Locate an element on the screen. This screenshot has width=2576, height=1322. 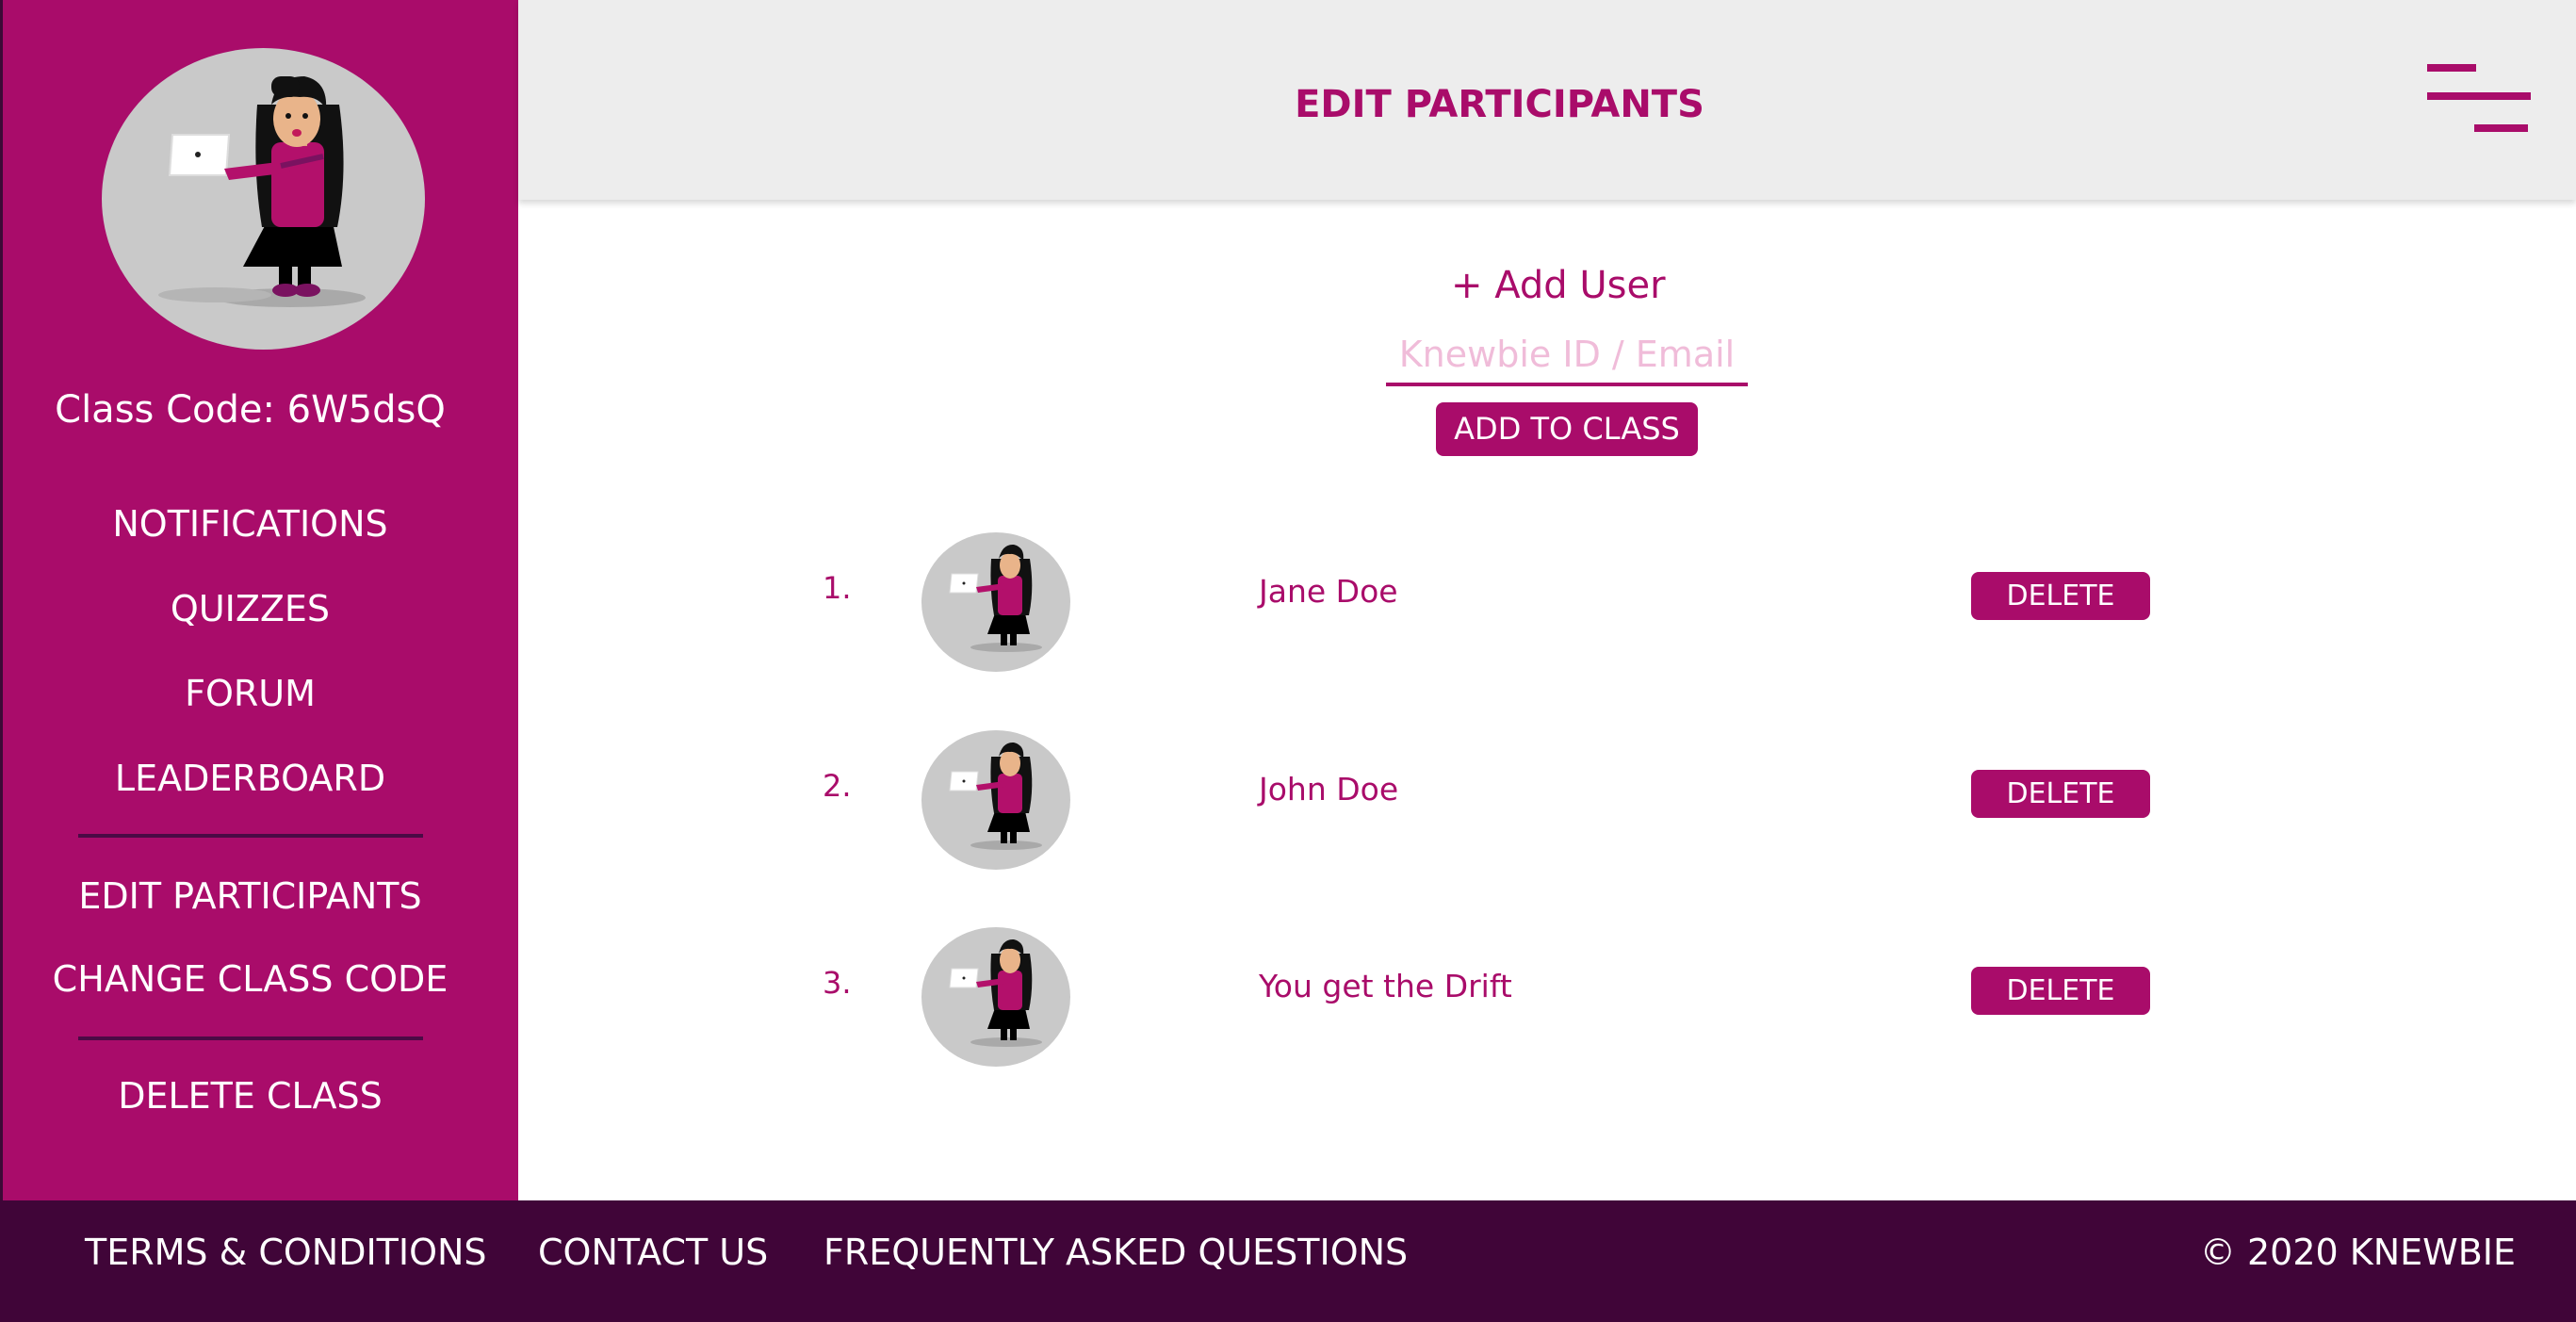
nav-notifications: NOTIFICATIONS is located at coordinates (250, 524).